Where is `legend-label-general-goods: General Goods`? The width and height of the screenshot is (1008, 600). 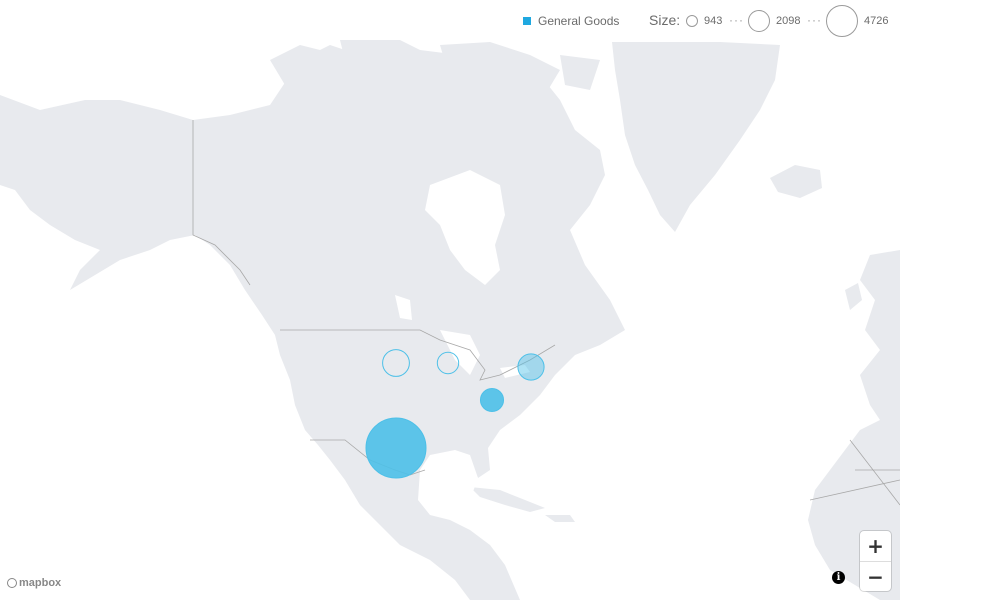
legend-label-general-goods: General Goods is located at coordinates (578, 21).